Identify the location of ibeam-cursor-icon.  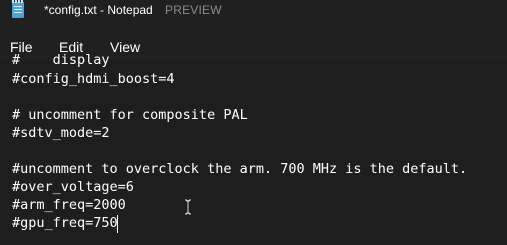
(188, 207).